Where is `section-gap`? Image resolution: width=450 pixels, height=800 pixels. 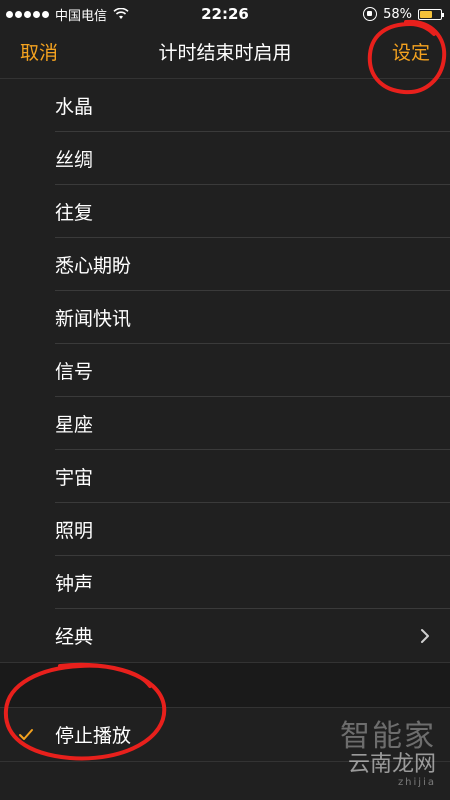 section-gap is located at coordinates (225, 685).